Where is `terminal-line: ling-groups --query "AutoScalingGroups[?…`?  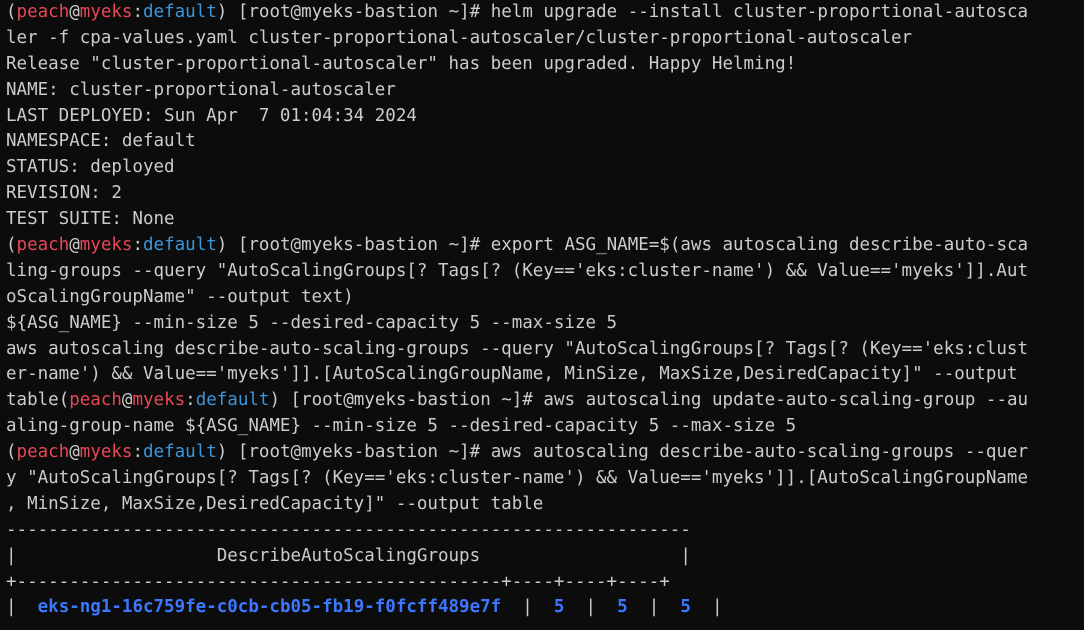
terminal-line: ling-groups --query "AutoScalingGroups[?… is located at coordinates (517, 270).